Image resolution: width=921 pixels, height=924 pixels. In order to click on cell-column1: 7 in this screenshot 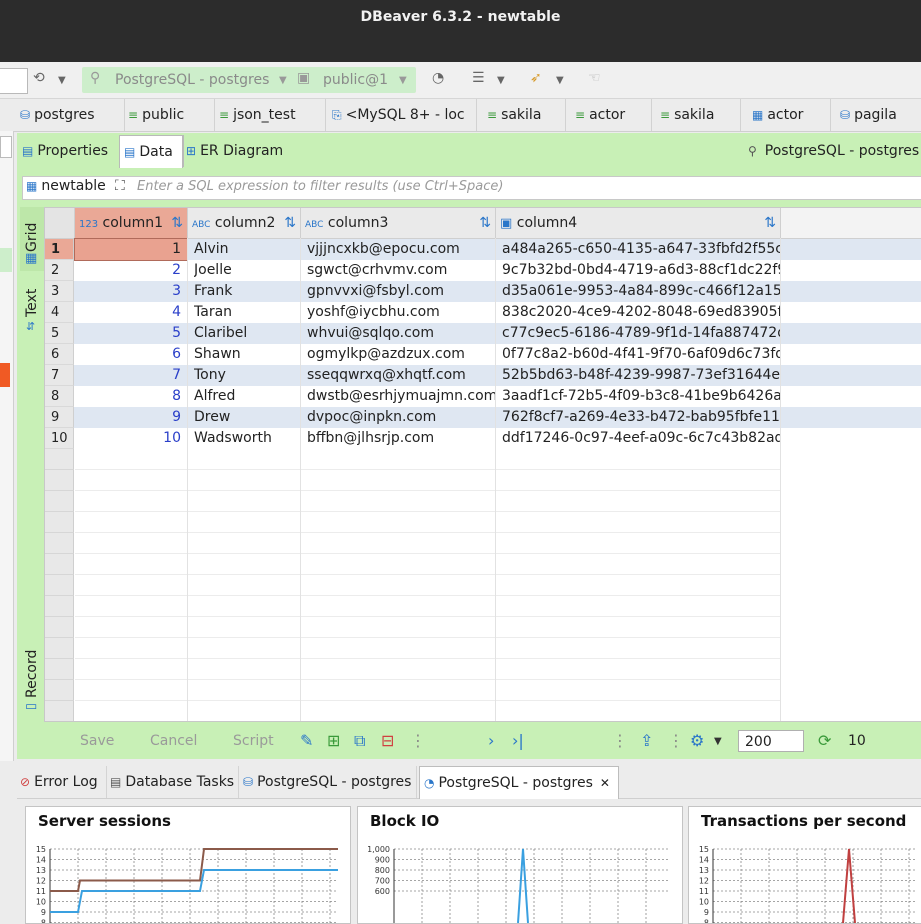, I will do `click(131, 375)`.